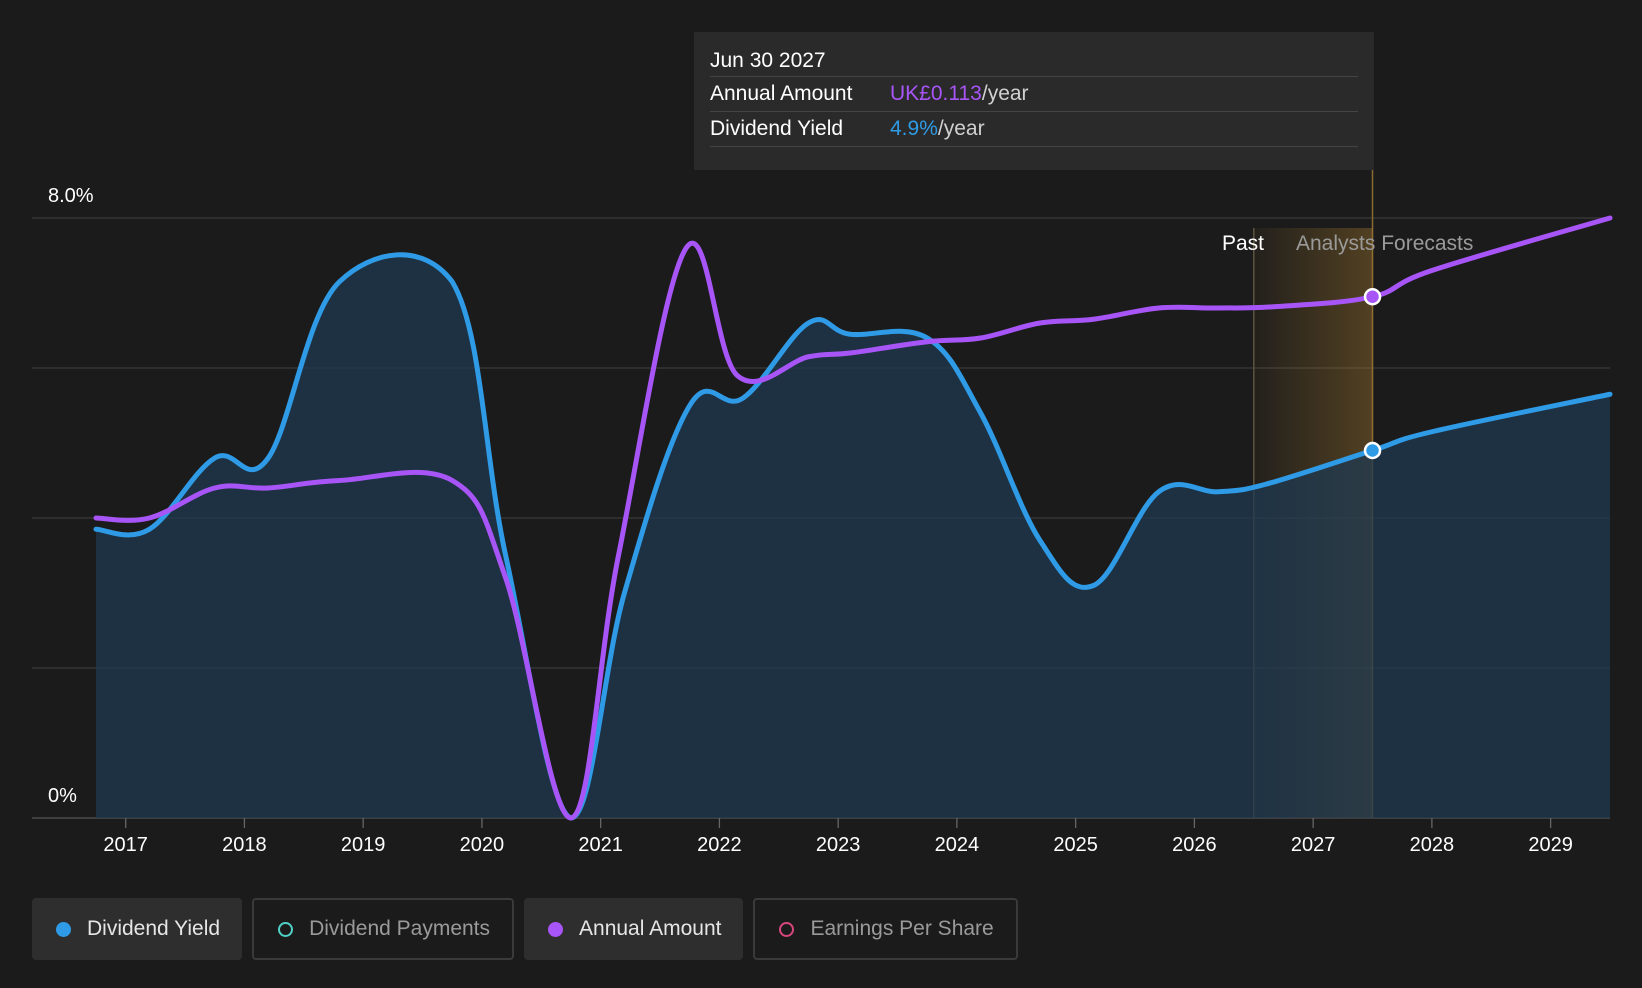 This screenshot has width=1642, height=988. Describe the element at coordinates (961, 128) in the screenshot. I see `tooltip-yield-unit: /year` at that location.